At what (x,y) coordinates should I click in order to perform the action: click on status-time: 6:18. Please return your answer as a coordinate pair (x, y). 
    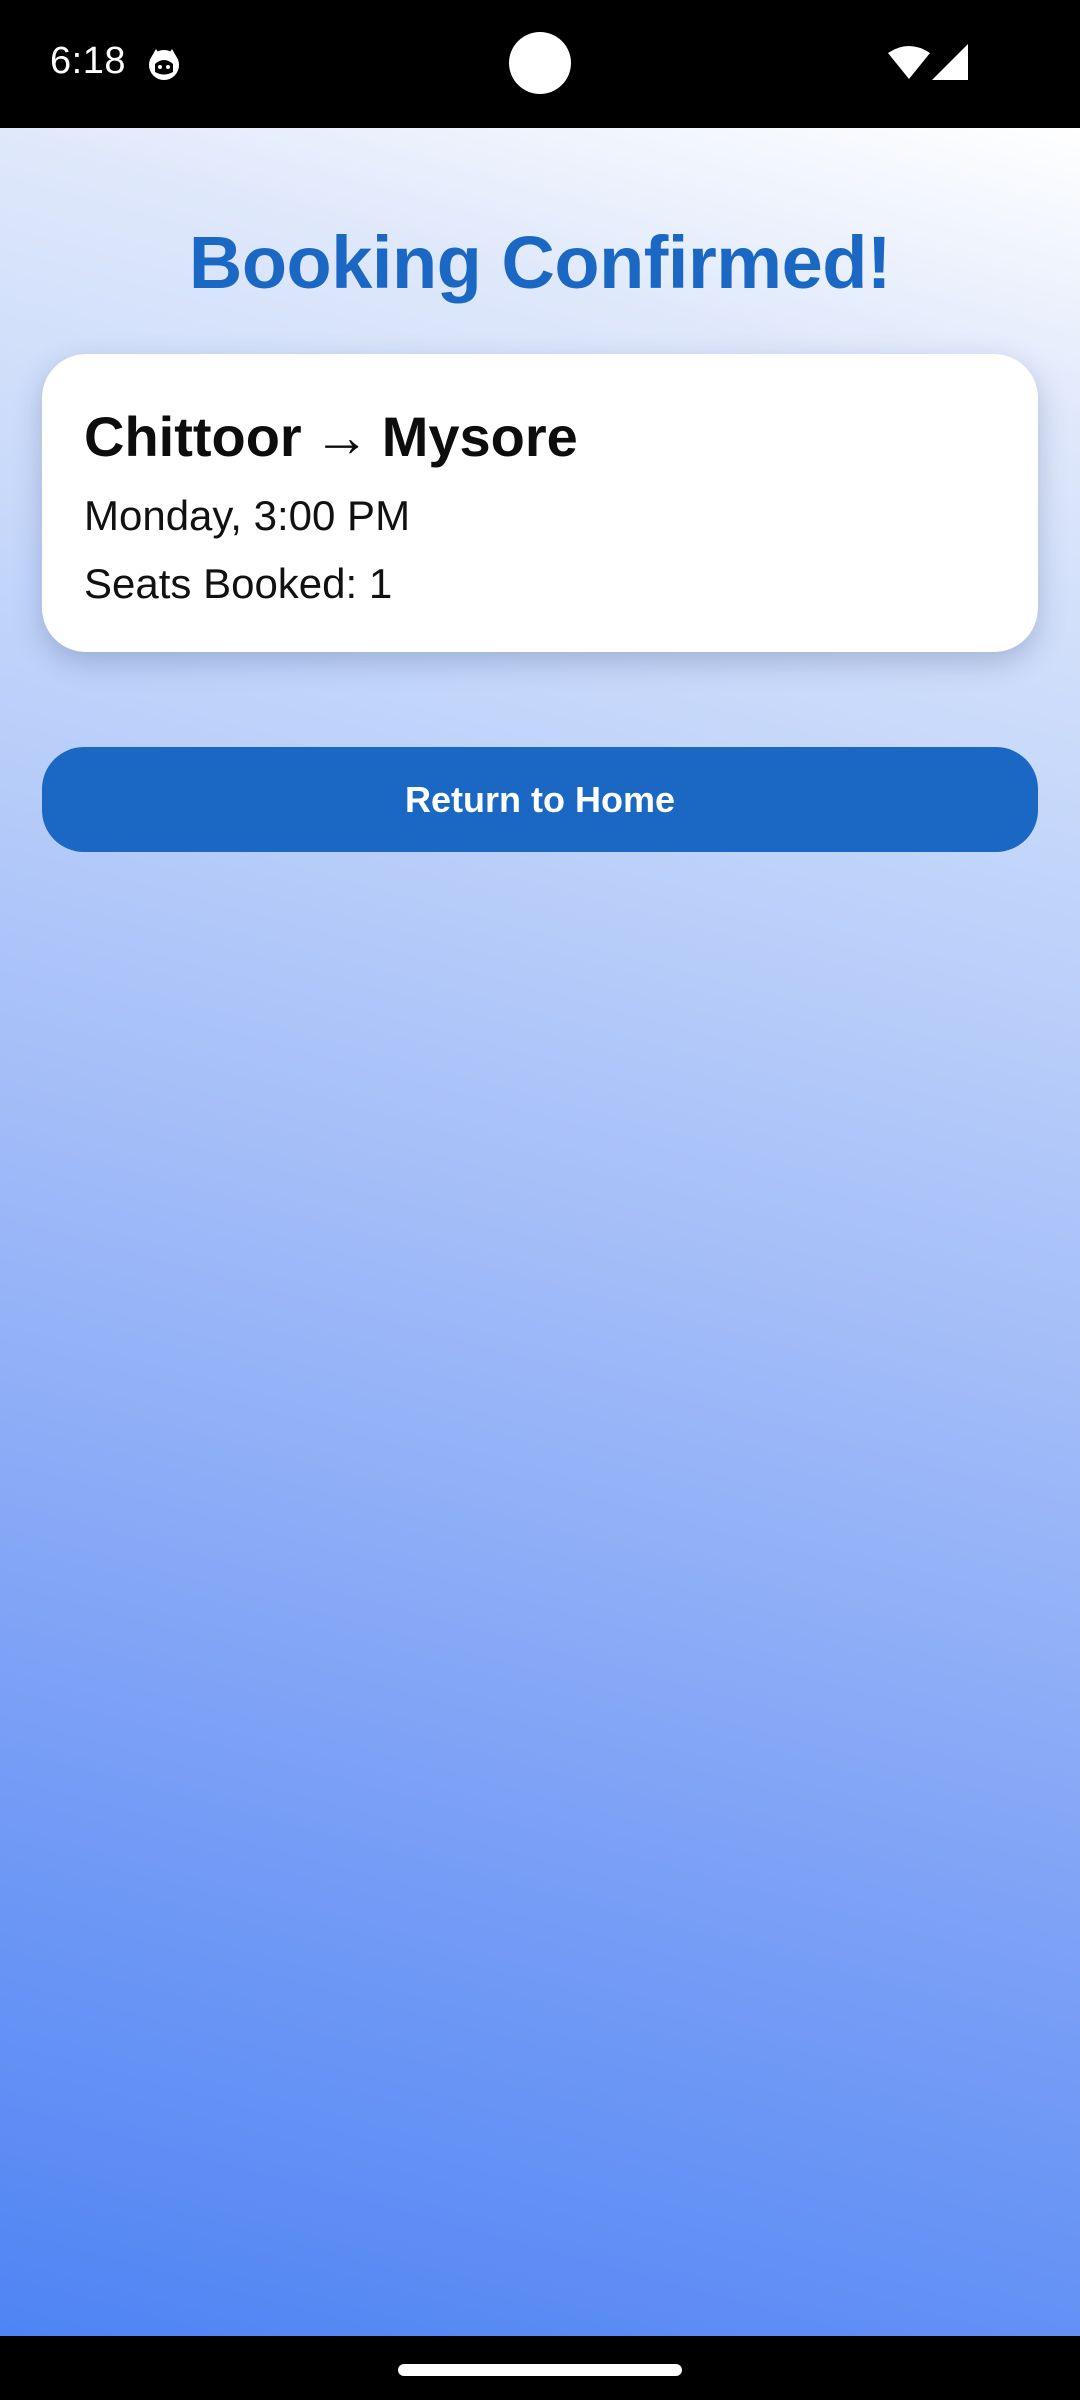
    Looking at the image, I should click on (88, 61).